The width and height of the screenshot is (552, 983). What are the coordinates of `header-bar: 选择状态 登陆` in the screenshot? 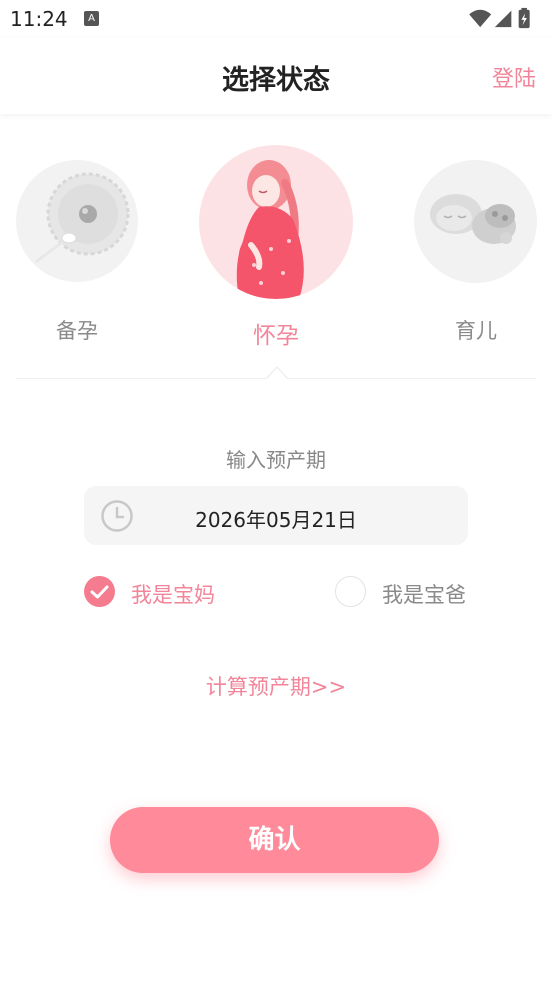 It's located at (276, 76).